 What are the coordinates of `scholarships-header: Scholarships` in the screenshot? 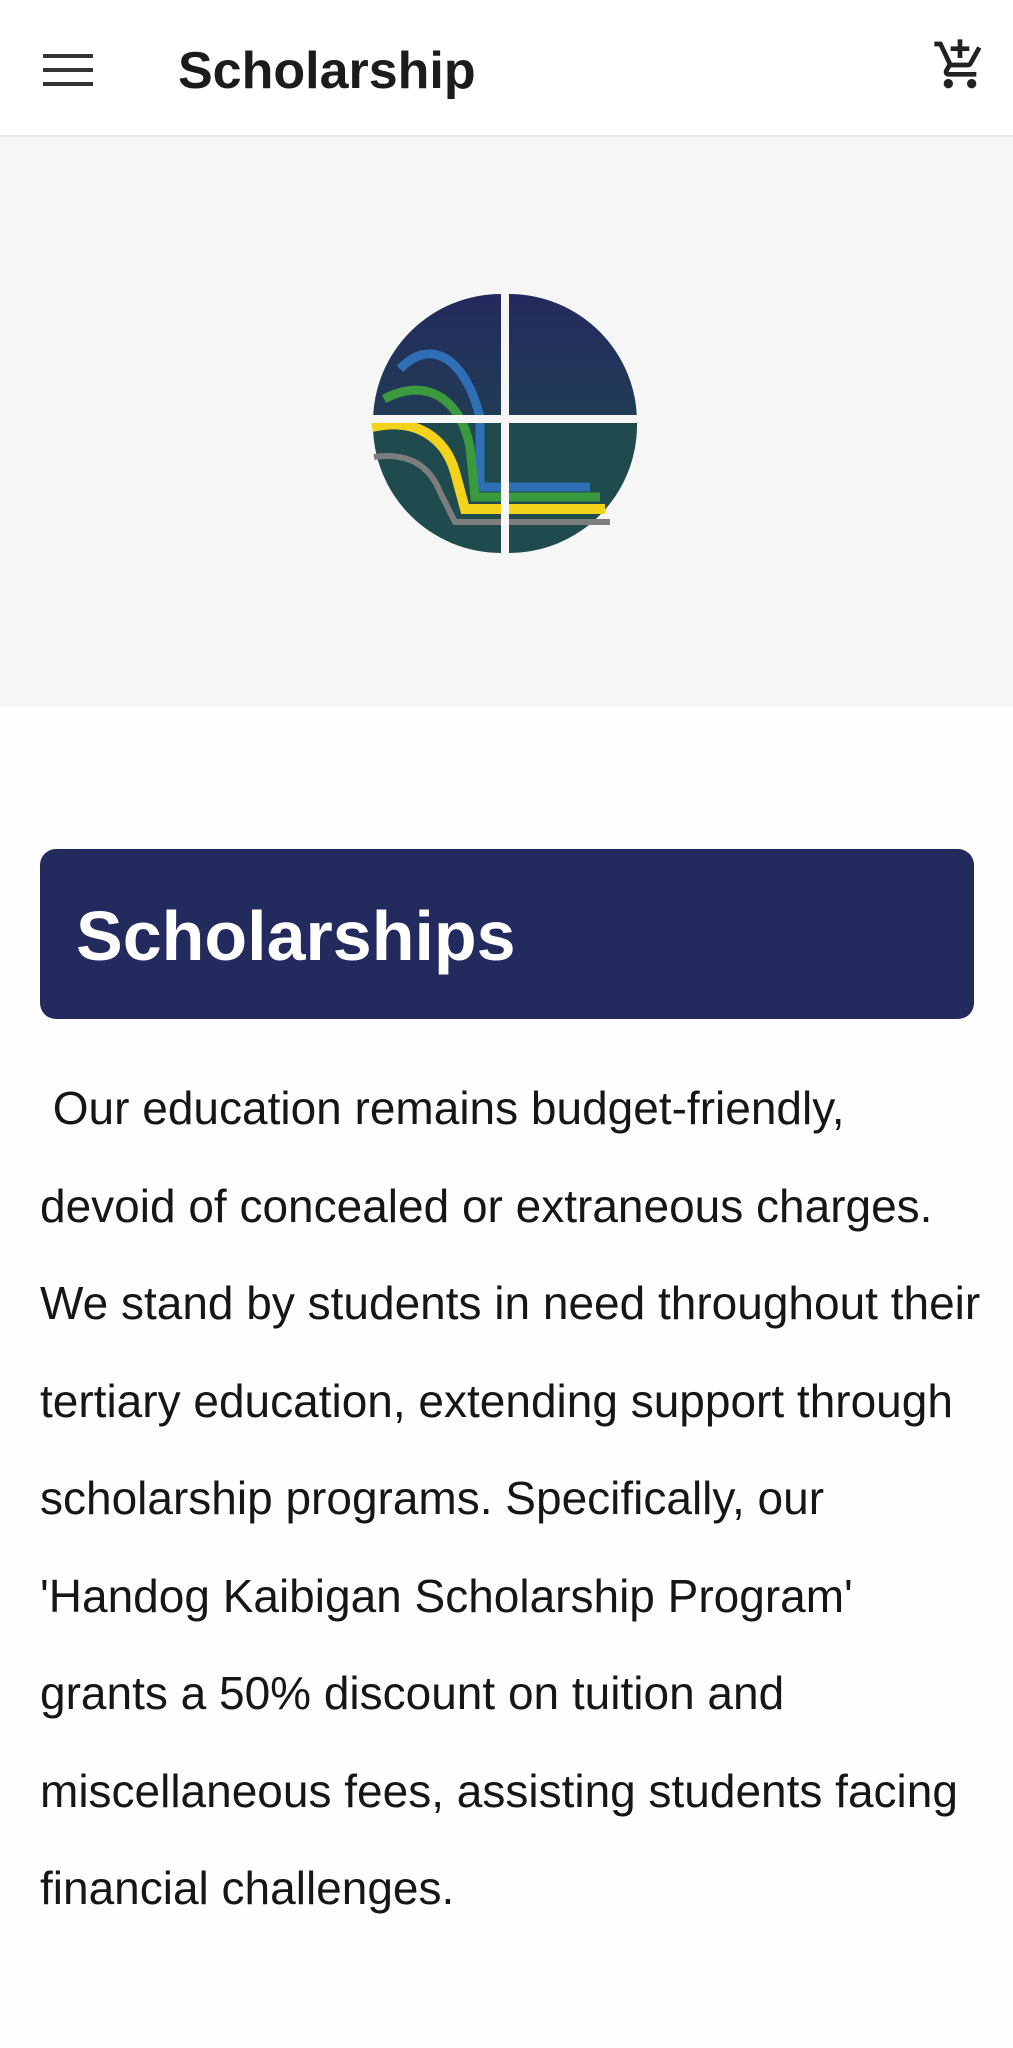 It's located at (507, 934).